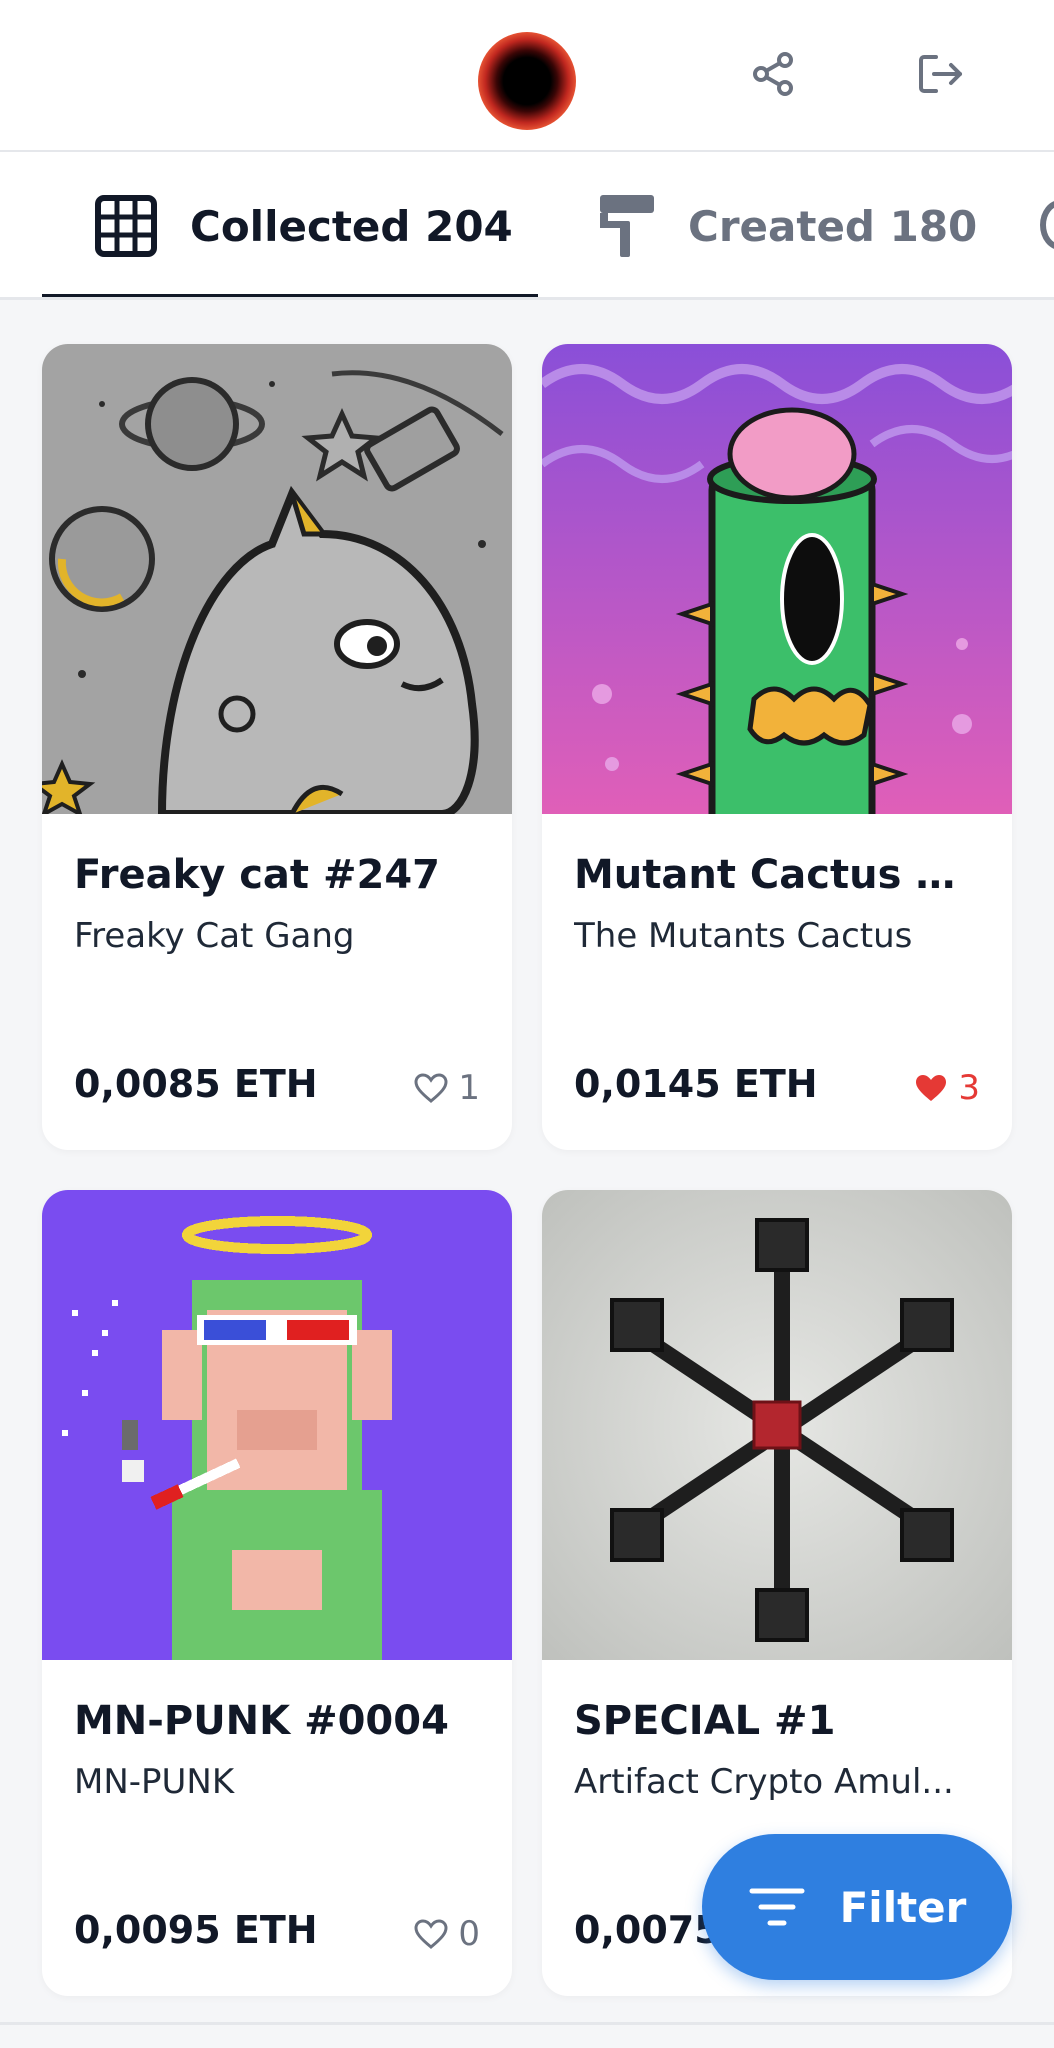 Image resolution: width=1054 pixels, height=2048 pixels. I want to click on filter-button: Filter, so click(857, 1907).